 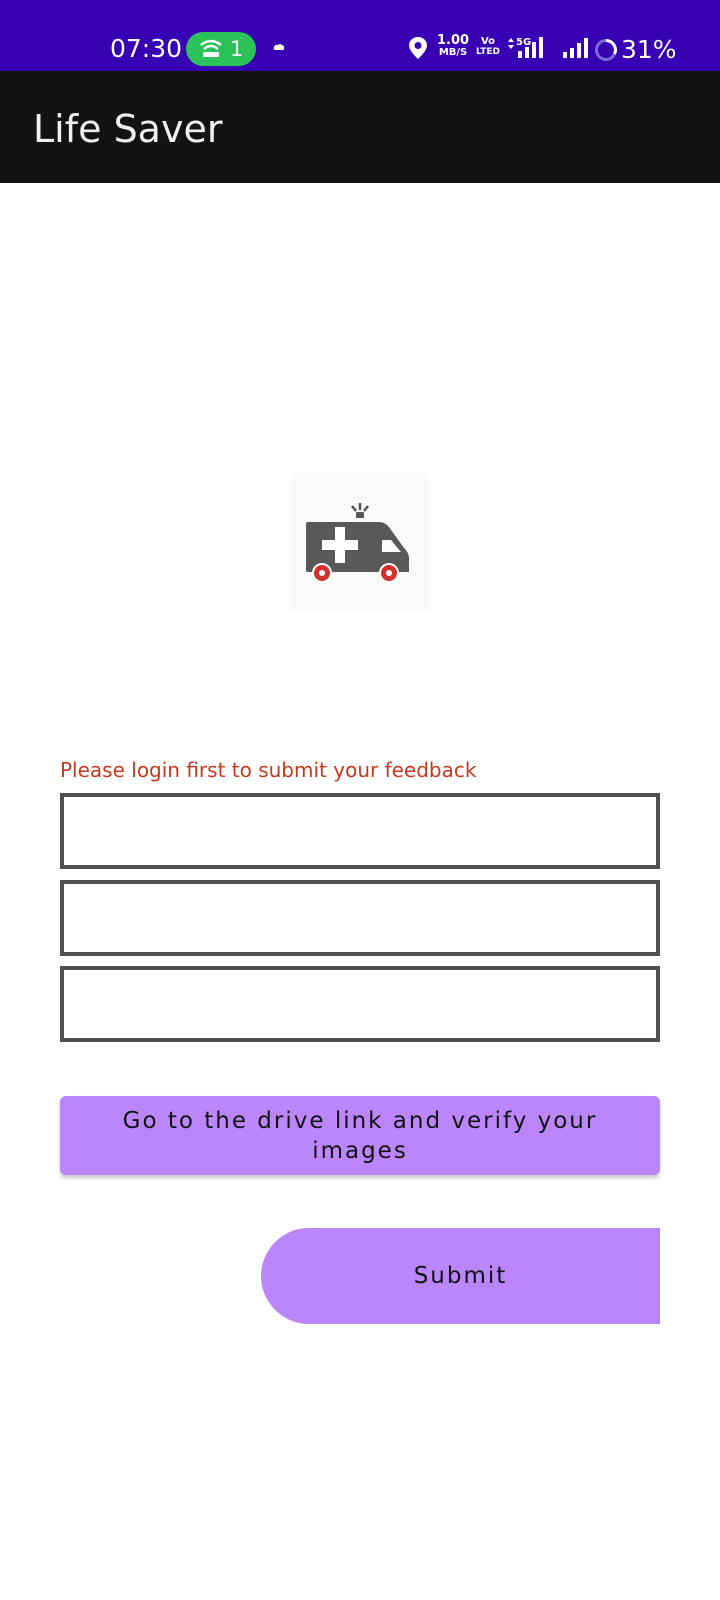 What do you see at coordinates (360, 35) in the screenshot?
I see `status-bar: 07:30 1 1.00 MB/S Vo LTED 5G 31%` at bounding box center [360, 35].